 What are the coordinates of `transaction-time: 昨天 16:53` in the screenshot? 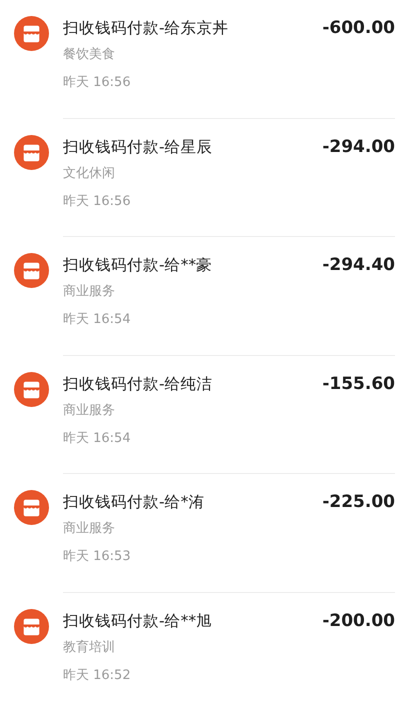 It's located at (97, 557).